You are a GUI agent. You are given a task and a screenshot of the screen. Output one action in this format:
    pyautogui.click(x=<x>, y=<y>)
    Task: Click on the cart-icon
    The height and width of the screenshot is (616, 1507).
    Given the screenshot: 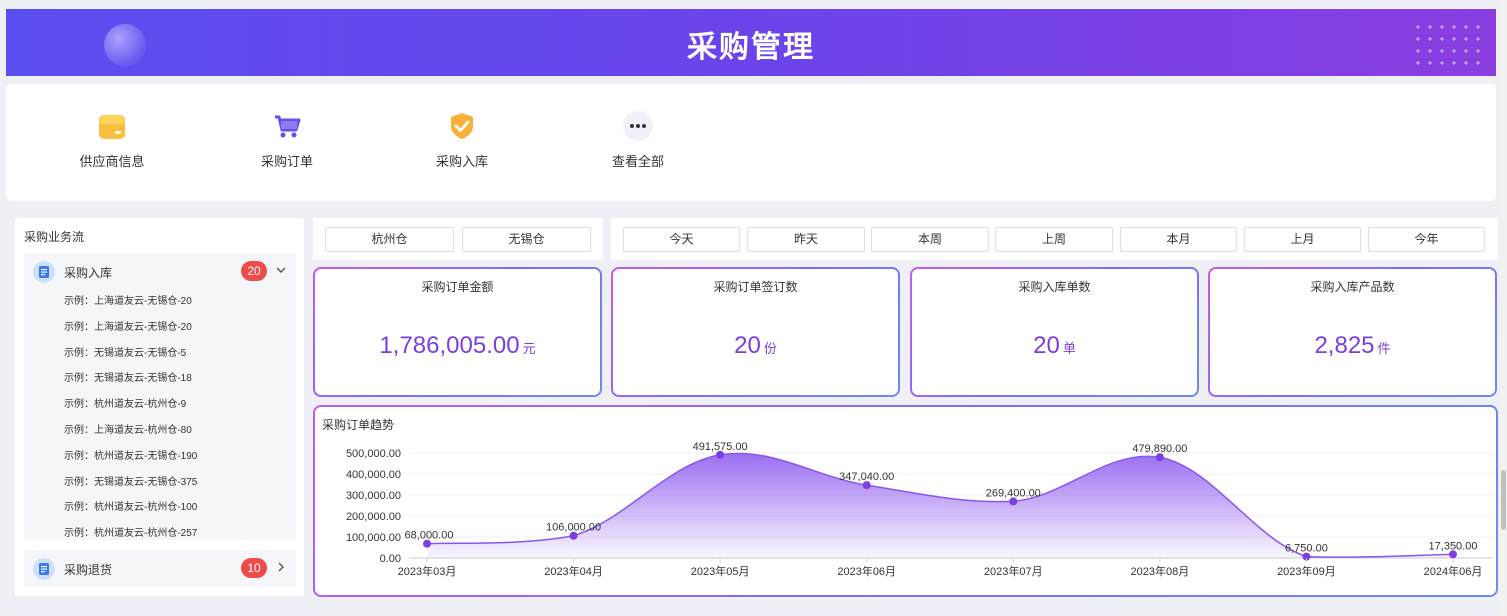 What is the action you would take?
    pyautogui.click(x=287, y=126)
    